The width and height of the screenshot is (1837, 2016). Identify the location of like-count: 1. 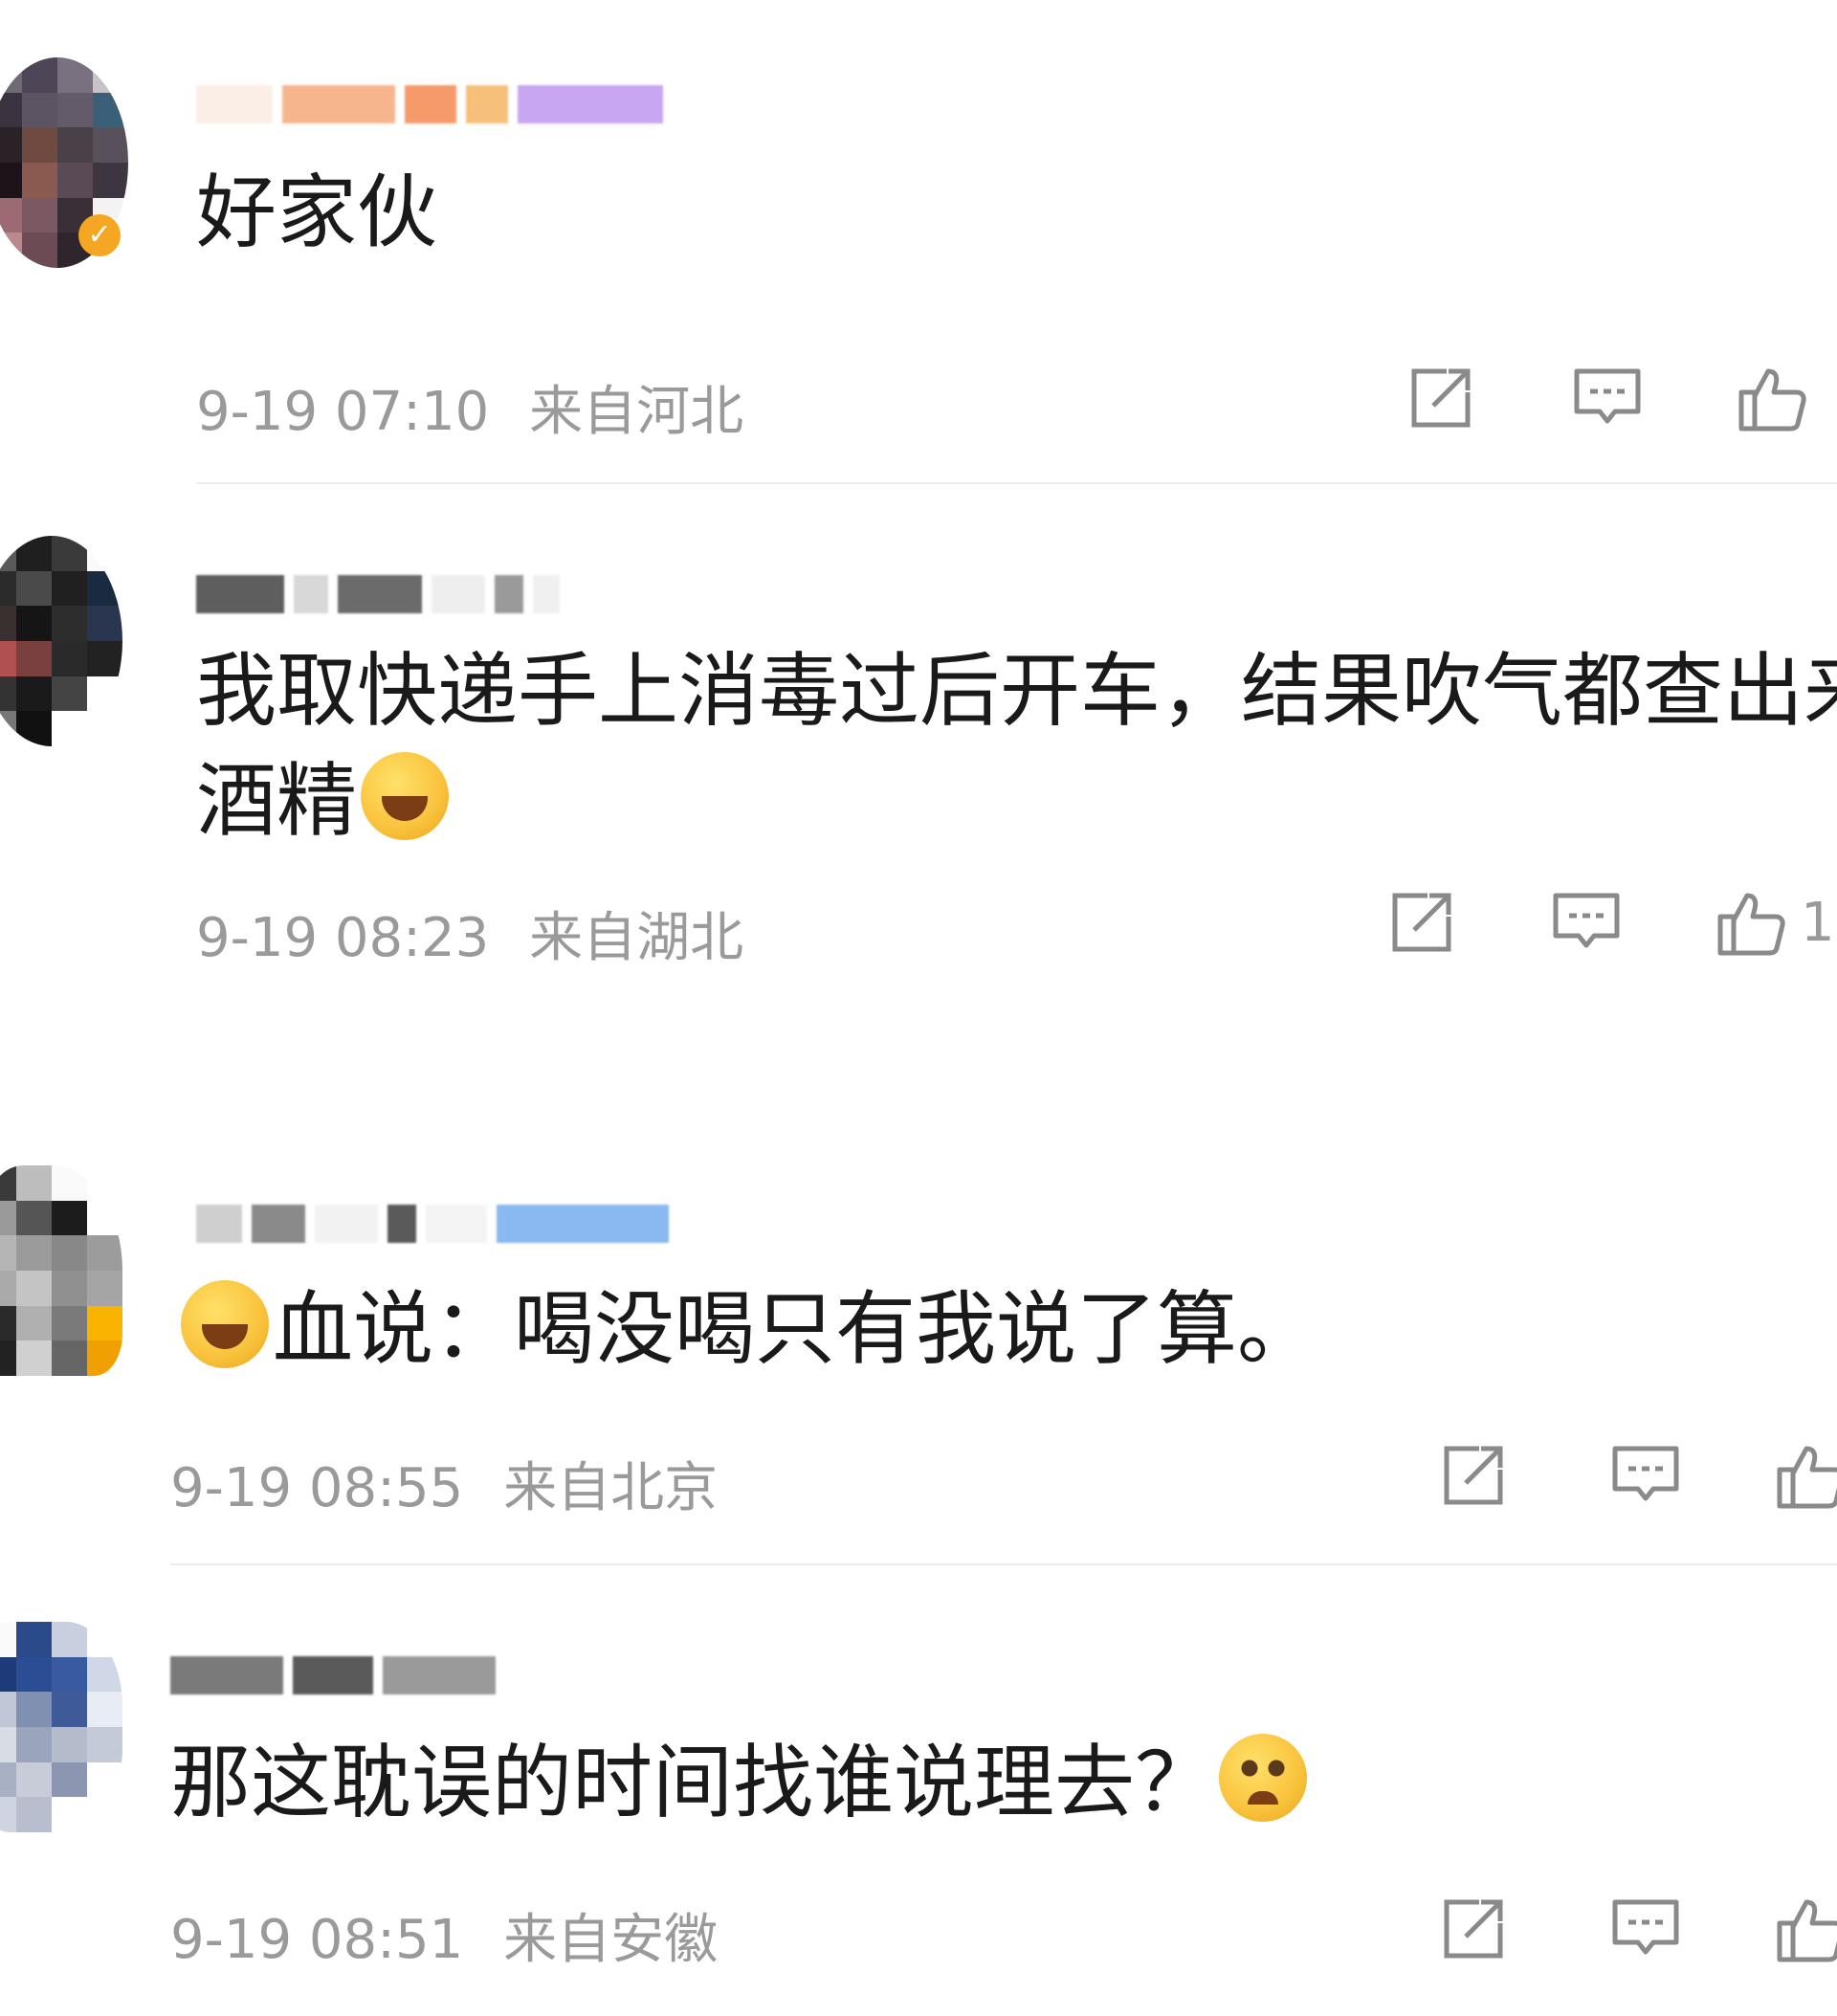
(1818, 922).